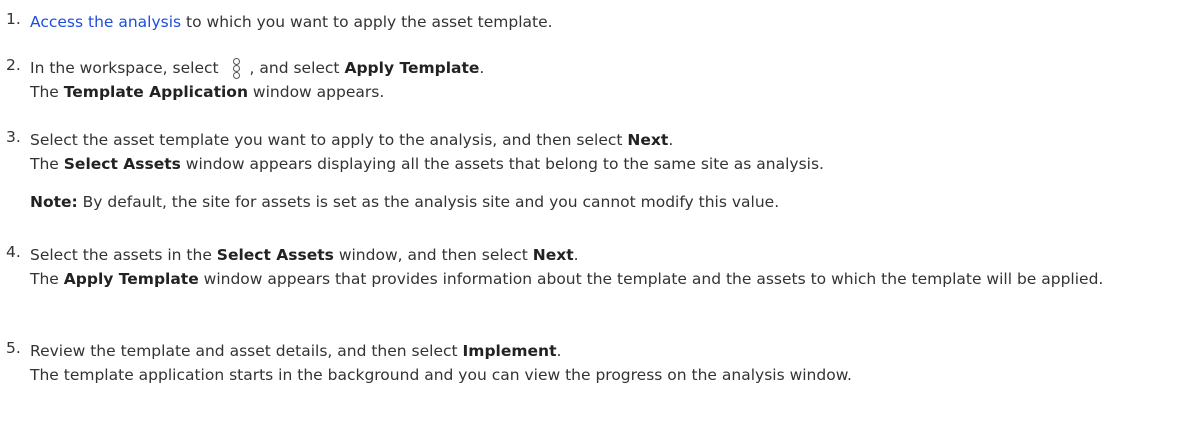 This screenshot has width=1195, height=439. Describe the element at coordinates (13, 348) in the screenshot. I see `step-number: 5.` at that location.